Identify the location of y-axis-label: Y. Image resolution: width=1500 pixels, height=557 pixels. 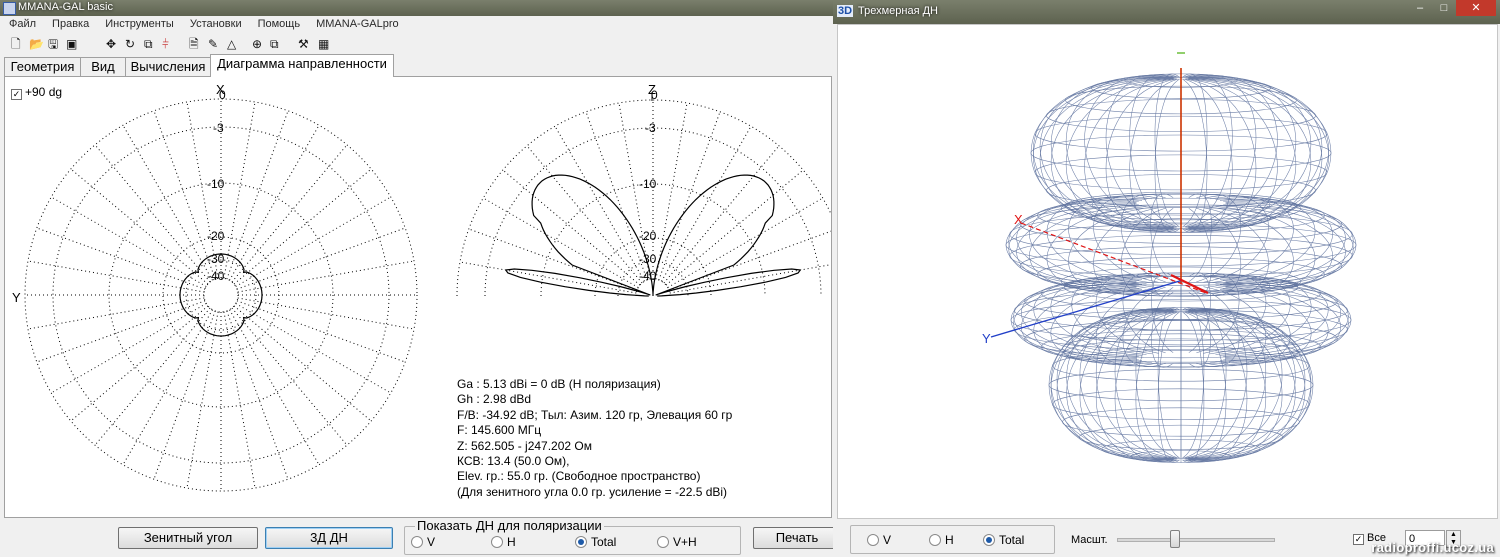
(986, 338).